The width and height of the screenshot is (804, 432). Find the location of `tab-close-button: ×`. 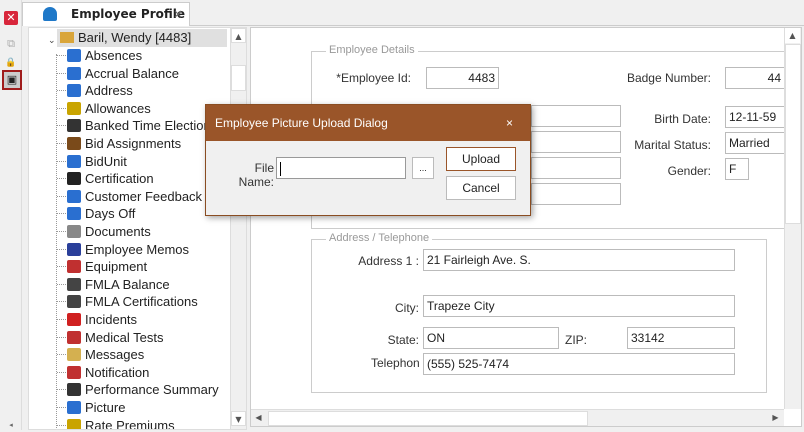

tab-close-button: × is located at coordinates (178, 14).